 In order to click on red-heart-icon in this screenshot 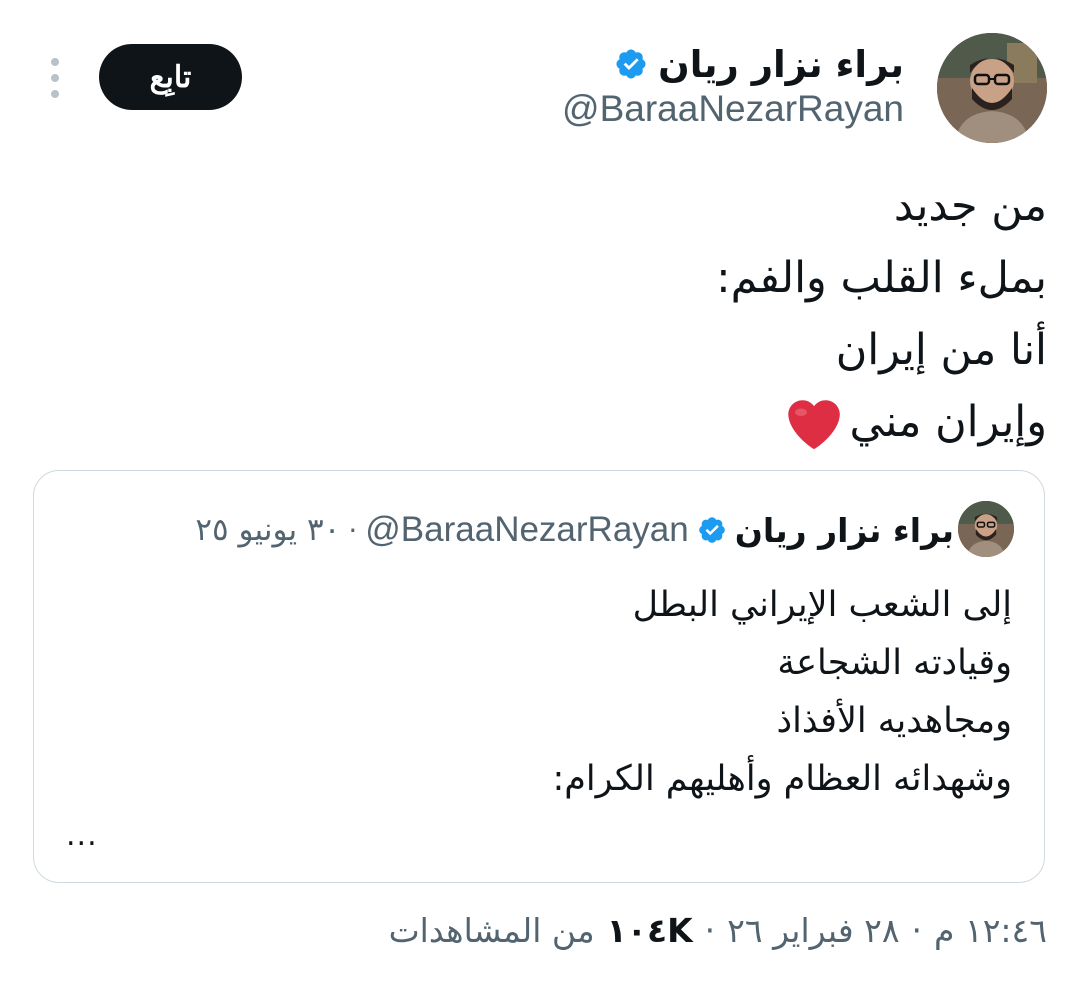, I will do `click(813, 424)`.